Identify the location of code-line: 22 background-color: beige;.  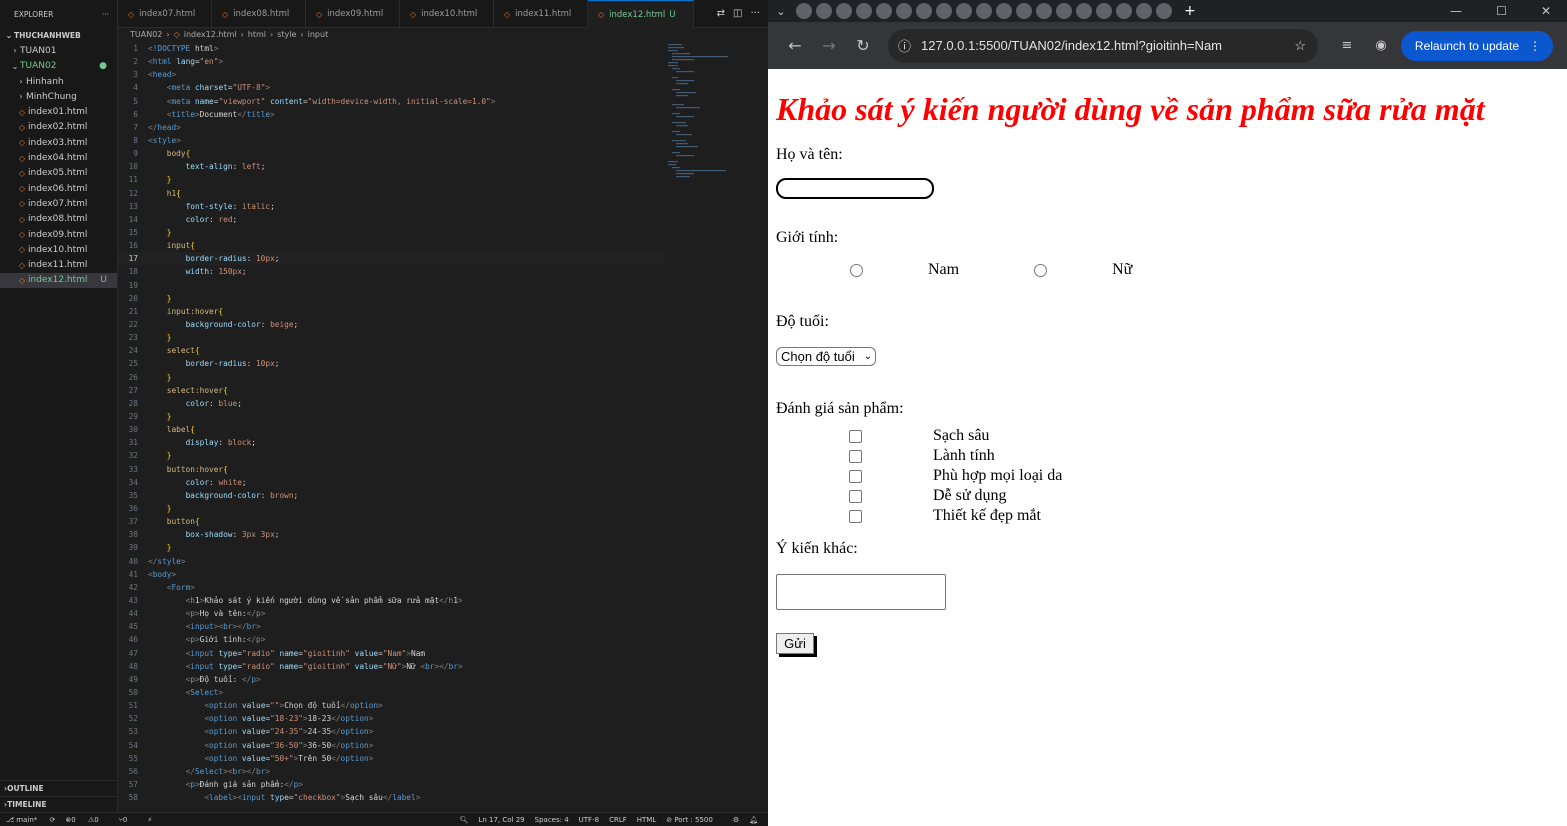
(391, 324).